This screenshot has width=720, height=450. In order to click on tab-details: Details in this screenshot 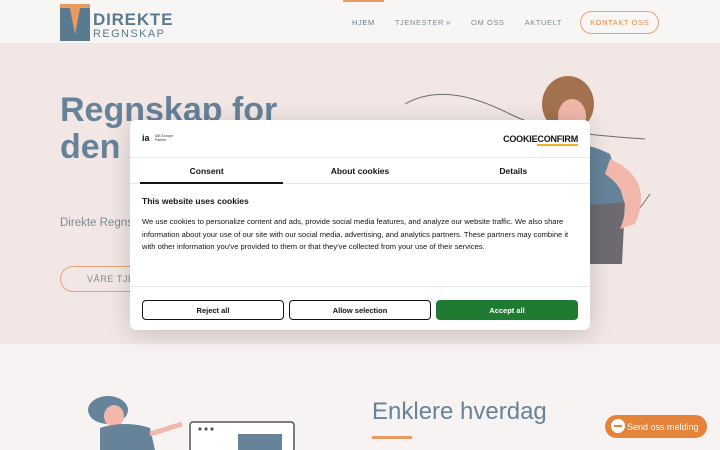, I will do `click(513, 170)`.